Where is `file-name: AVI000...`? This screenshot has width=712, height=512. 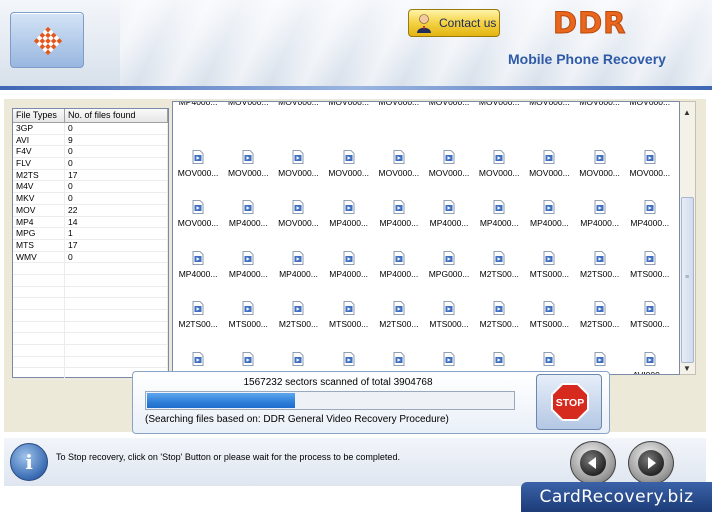
file-name: AVI000... is located at coordinates (649, 372).